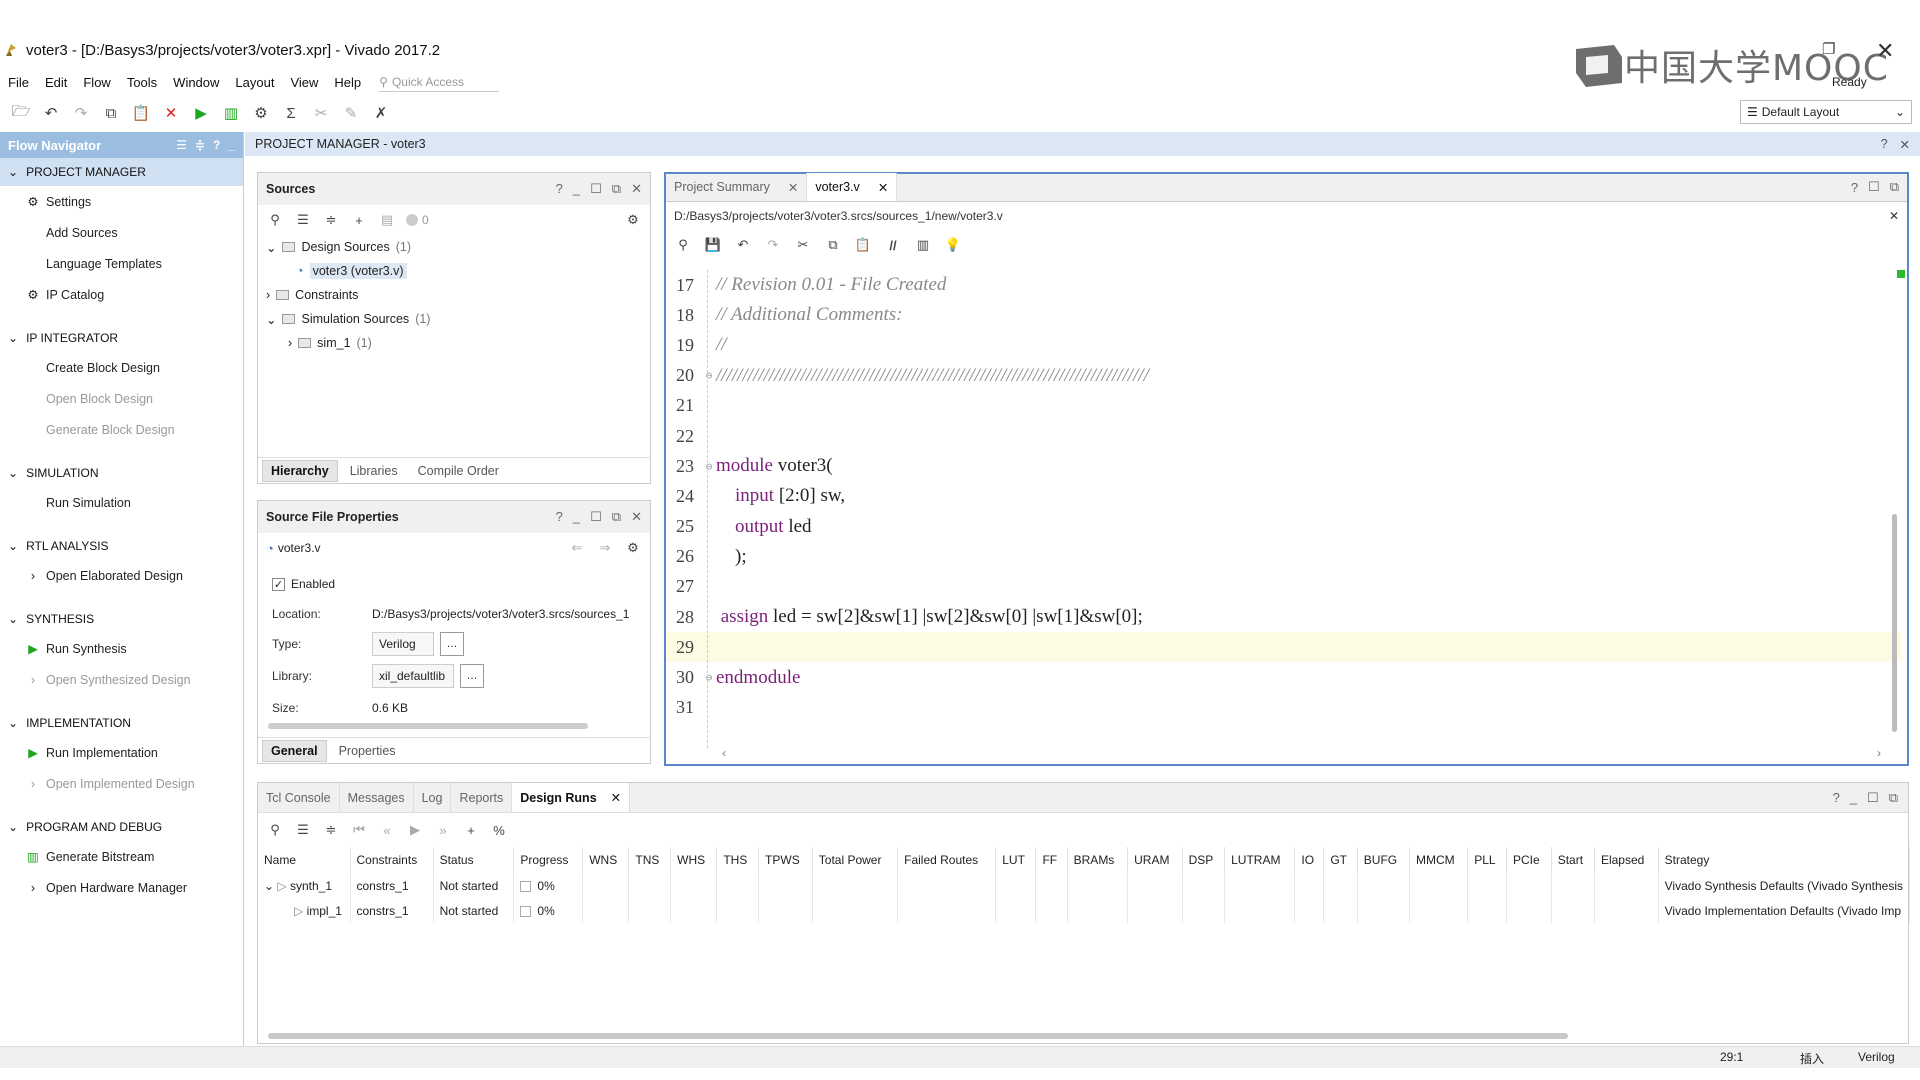  What do you see at coordinates (458, 247) in the screenshot?
I see `tree-design-sources: ⌄ Design Sources (1)` at bounding box center [458, 247].